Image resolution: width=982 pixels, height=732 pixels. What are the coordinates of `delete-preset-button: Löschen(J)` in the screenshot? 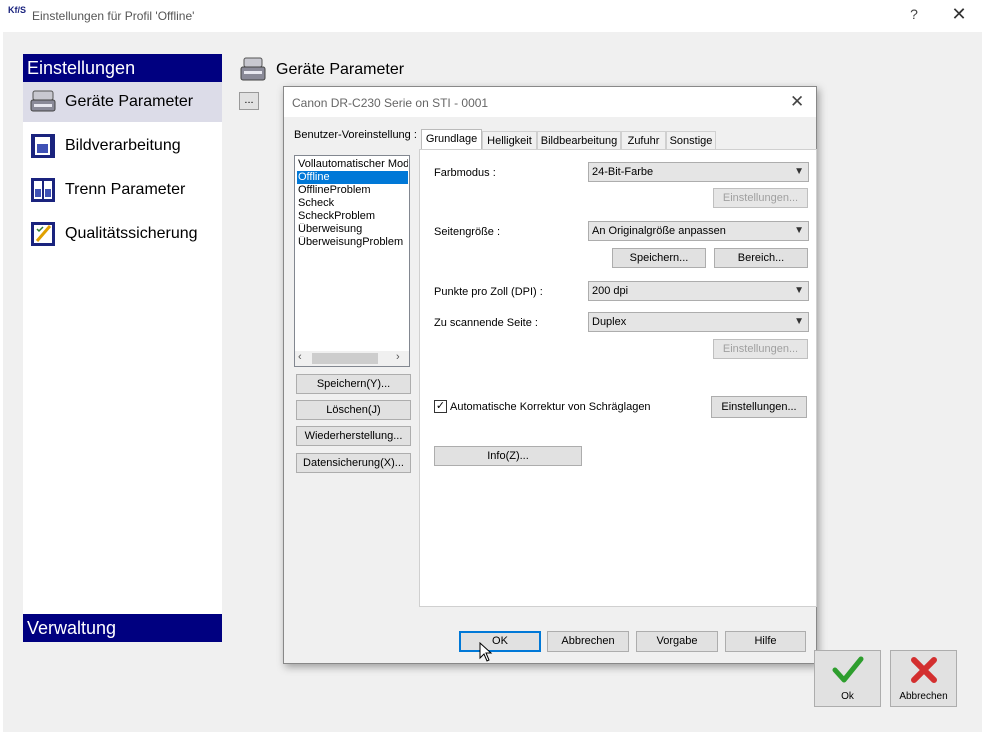 It's located at (353, 410).